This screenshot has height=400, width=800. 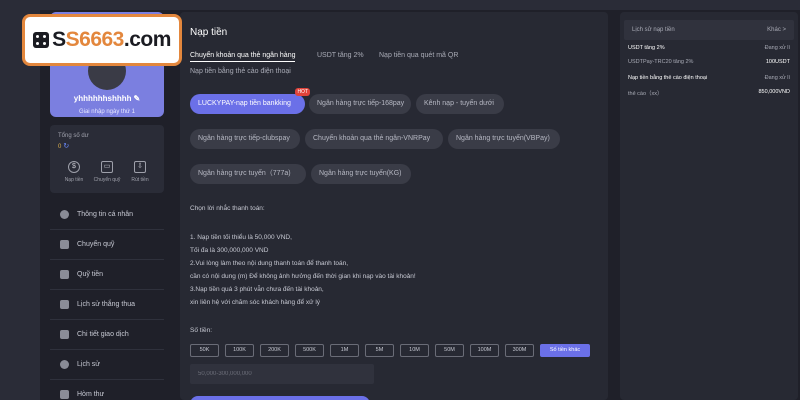 What do you see at coordinates (204, 350) in the screenshot?
I see `amount-50k: 50K` at bounding box center [204, 350].